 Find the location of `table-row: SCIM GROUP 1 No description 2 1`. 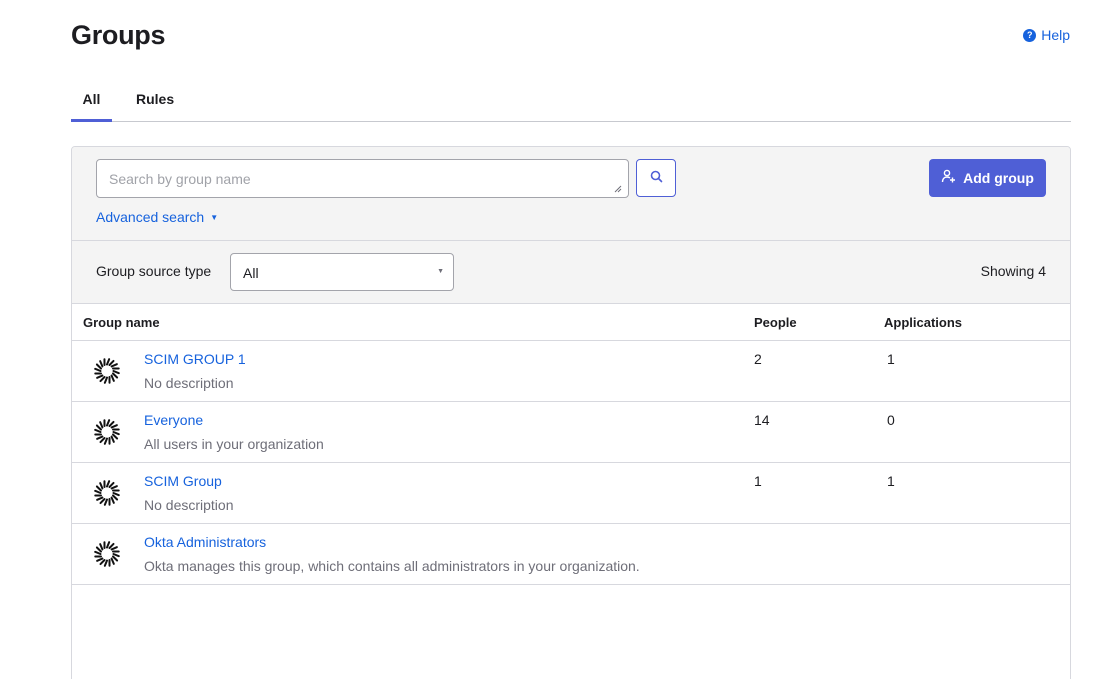

table-row: SCIM GROUP 1 No description 2 1 is located at coordinates (571, 371).